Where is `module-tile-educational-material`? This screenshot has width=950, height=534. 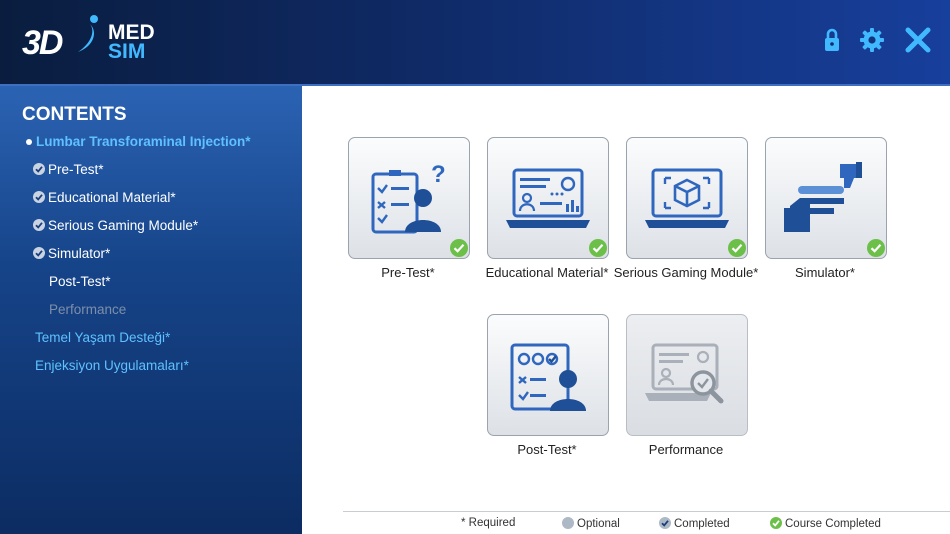 module-tile-educational-material is located at coordinates (548, 198).